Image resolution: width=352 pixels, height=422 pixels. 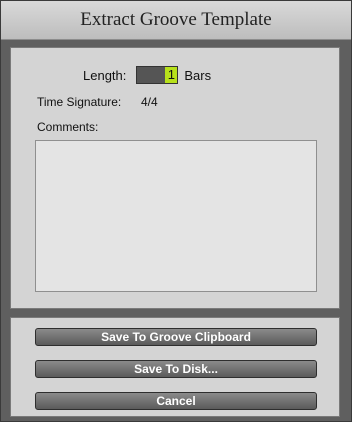 I want to click on length-row: Length: 1 Bars, so click(x=147, y=75).